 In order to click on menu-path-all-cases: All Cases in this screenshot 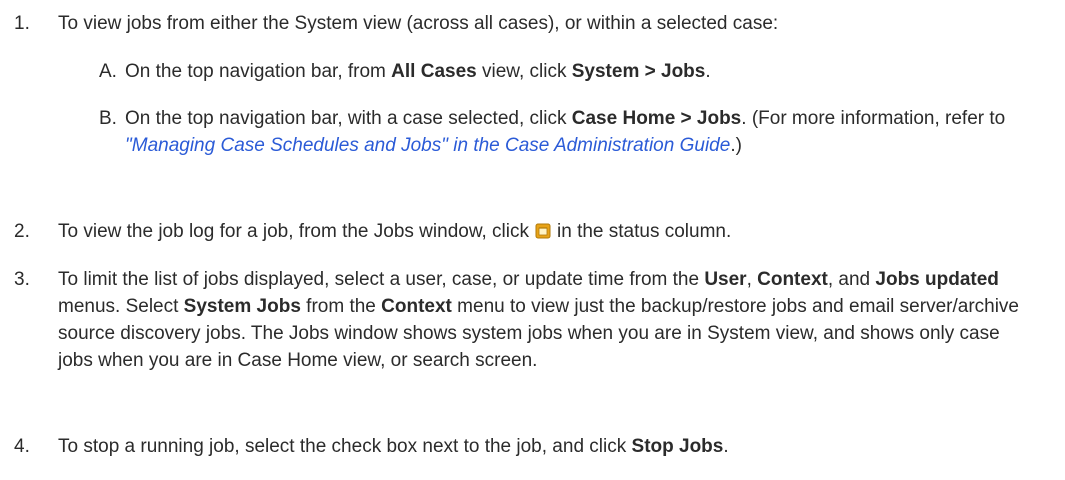, I will do `click(434, 71)`.